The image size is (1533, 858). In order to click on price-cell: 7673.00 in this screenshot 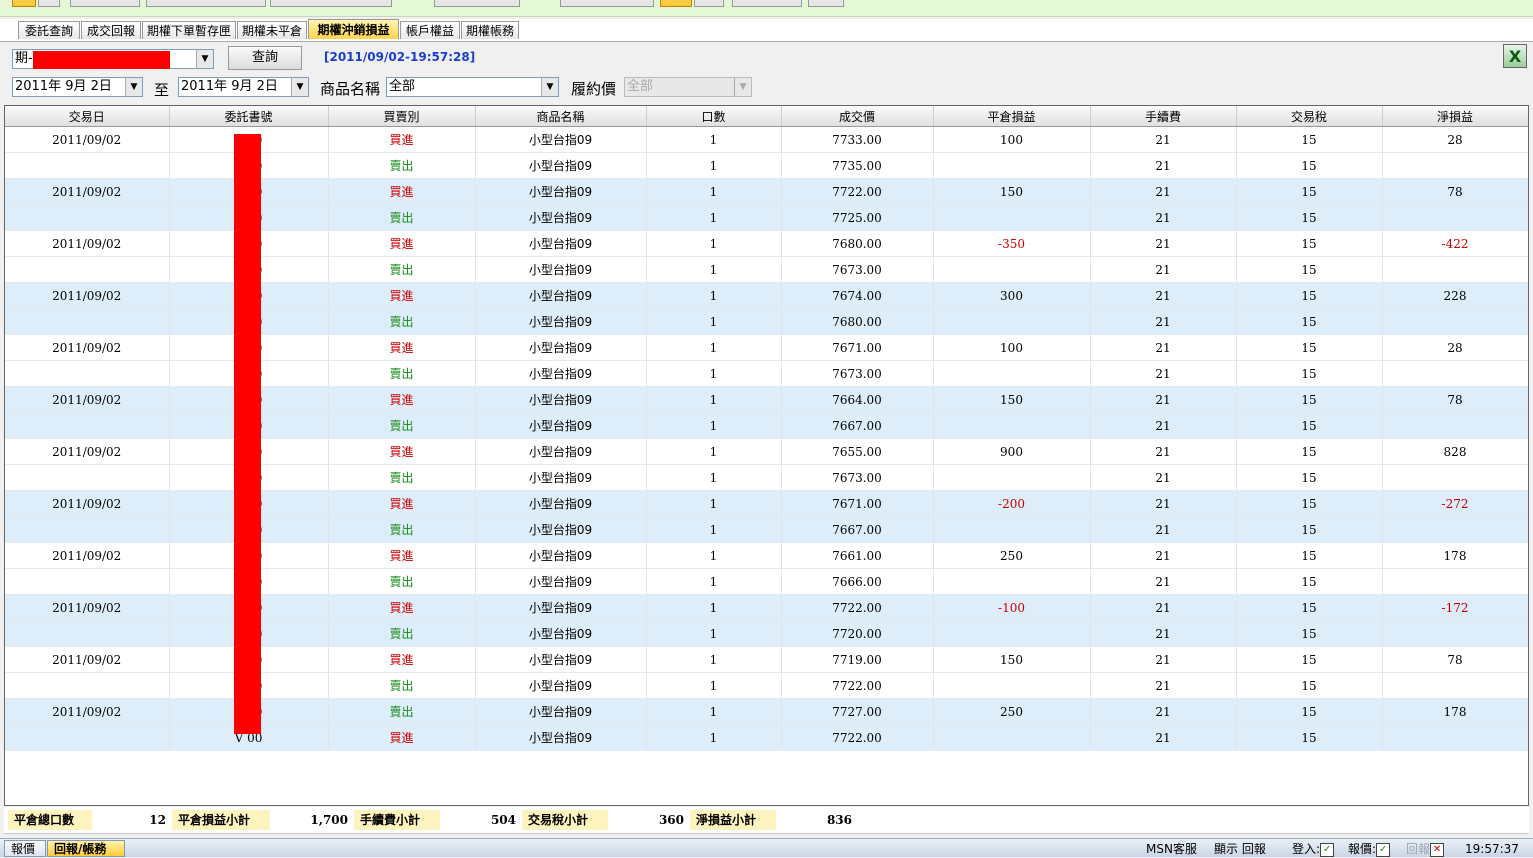, I will do `click(857, 269)`.